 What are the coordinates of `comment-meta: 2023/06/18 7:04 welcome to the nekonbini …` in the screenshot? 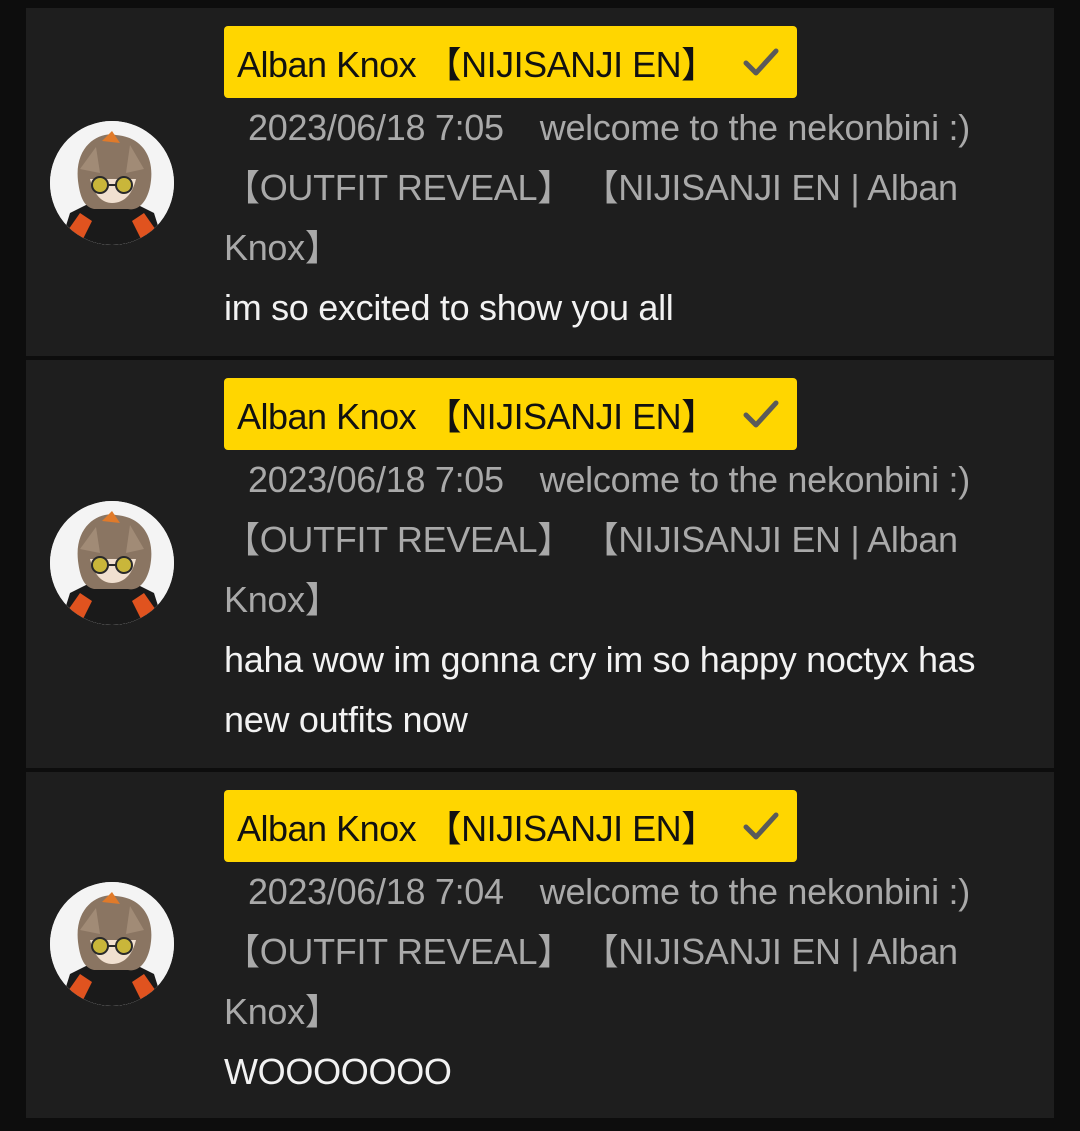 It's located at (619, 952).